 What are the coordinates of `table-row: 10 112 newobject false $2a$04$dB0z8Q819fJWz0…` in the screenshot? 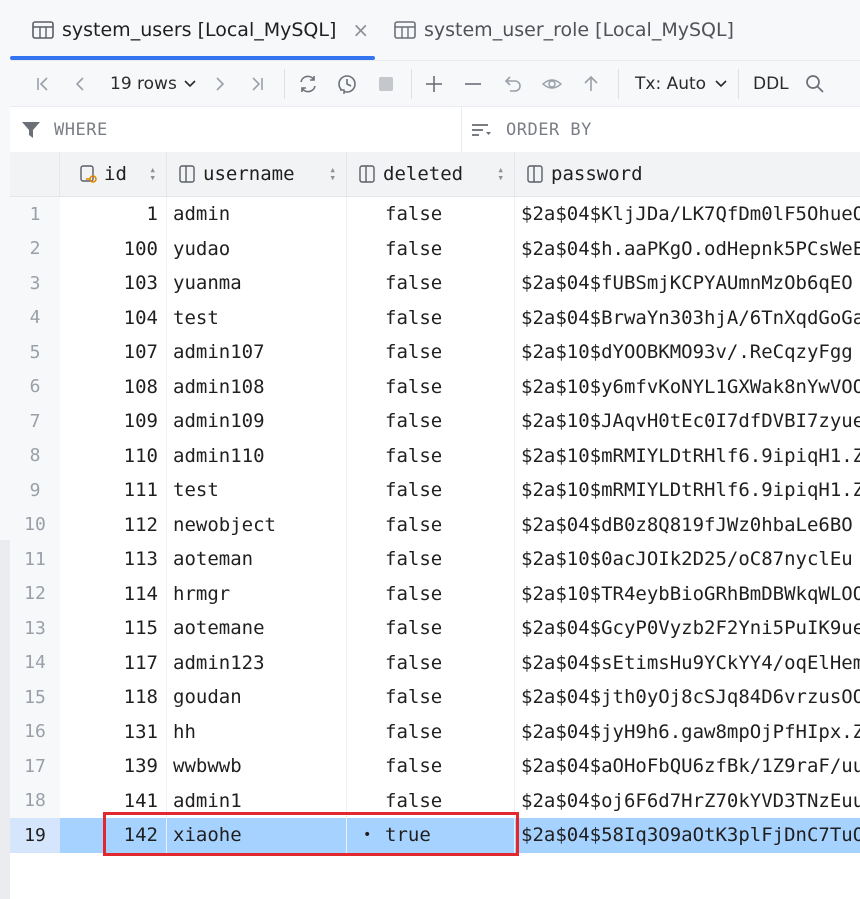 It's located at (435, 525).